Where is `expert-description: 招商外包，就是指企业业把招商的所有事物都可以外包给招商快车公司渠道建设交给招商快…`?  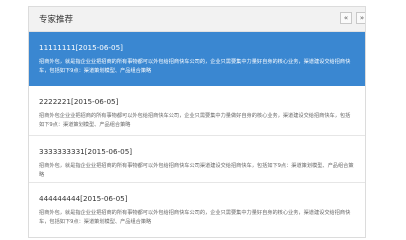
expert-description: 招商外包，就是指企业业把招商的所有事物都可以外包给招商快车公司渠道建设交给招商快… is located at coordinates (196, 170).